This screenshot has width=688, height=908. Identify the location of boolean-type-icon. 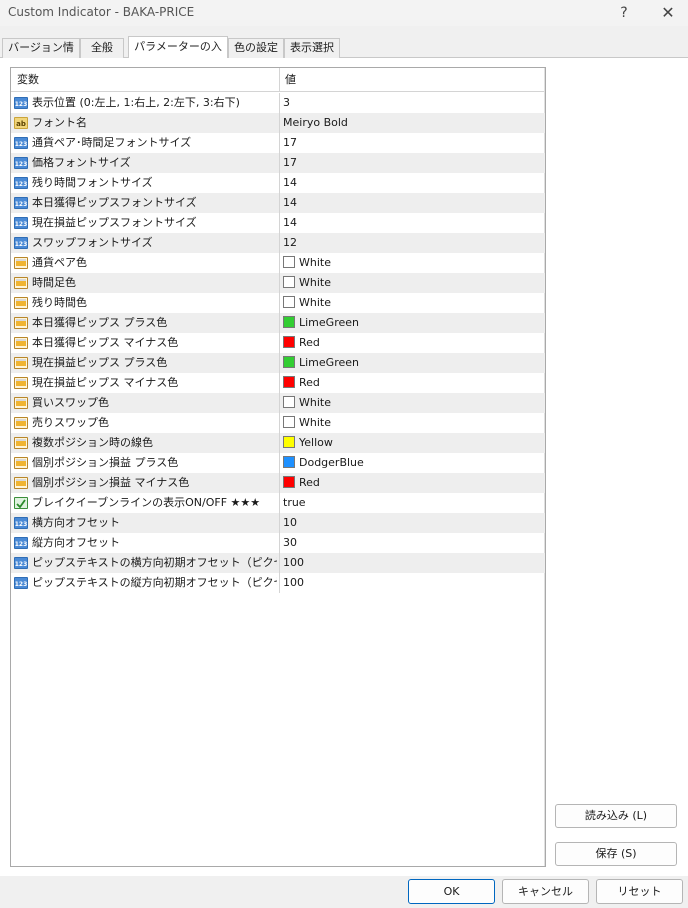
(21, 503).